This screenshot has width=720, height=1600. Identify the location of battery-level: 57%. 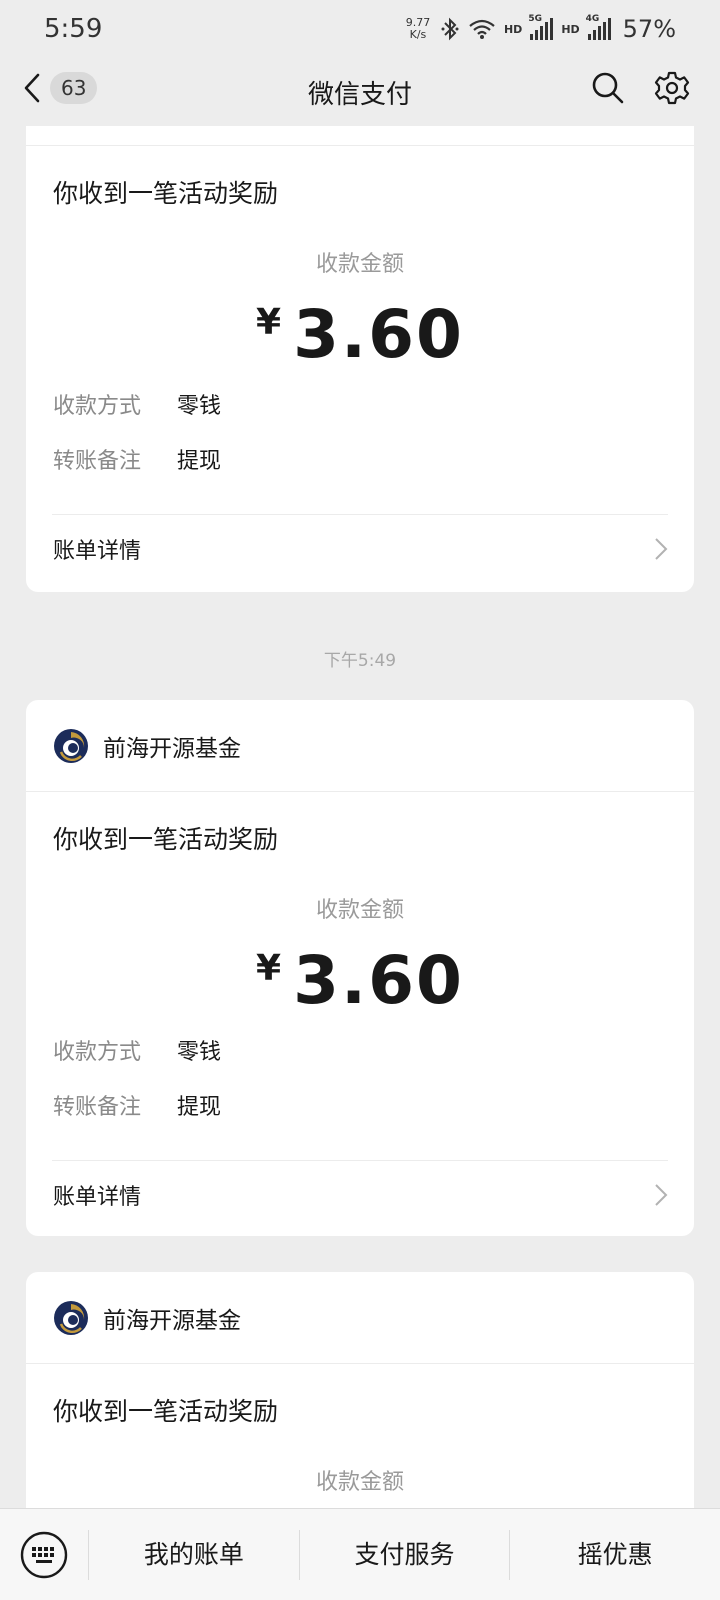
(649, 29).